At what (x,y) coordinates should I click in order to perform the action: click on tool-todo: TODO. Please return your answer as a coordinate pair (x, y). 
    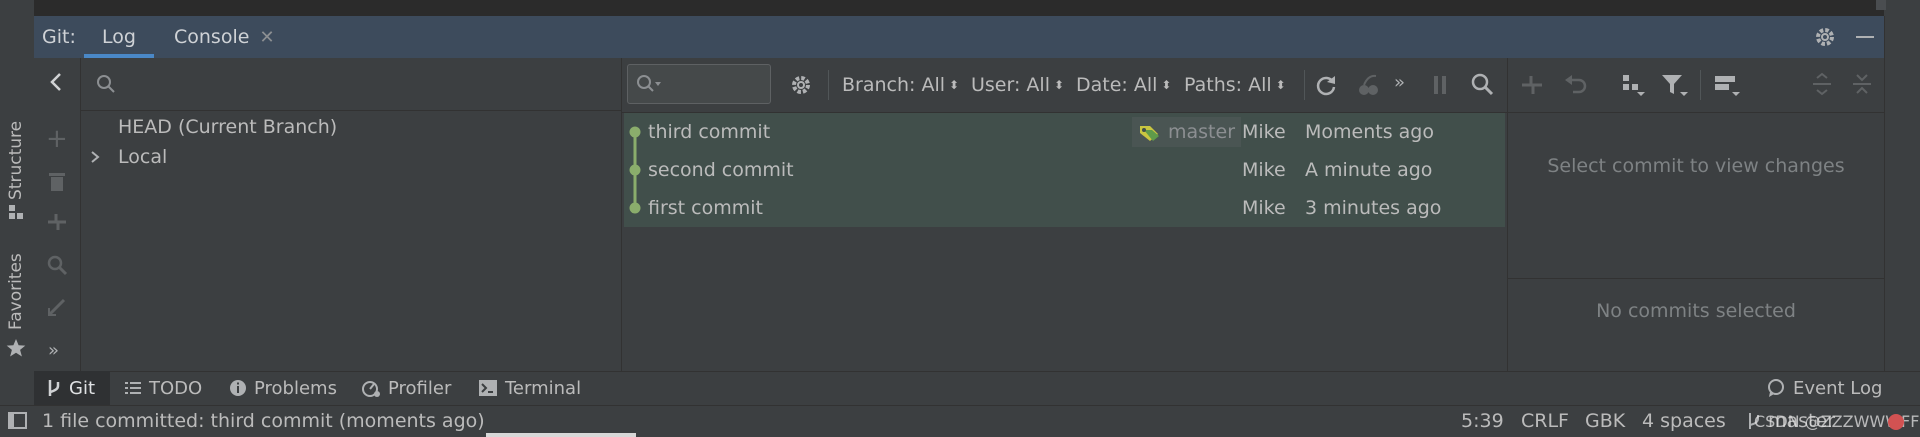
    Looking at the image, I should click on (163, 388).